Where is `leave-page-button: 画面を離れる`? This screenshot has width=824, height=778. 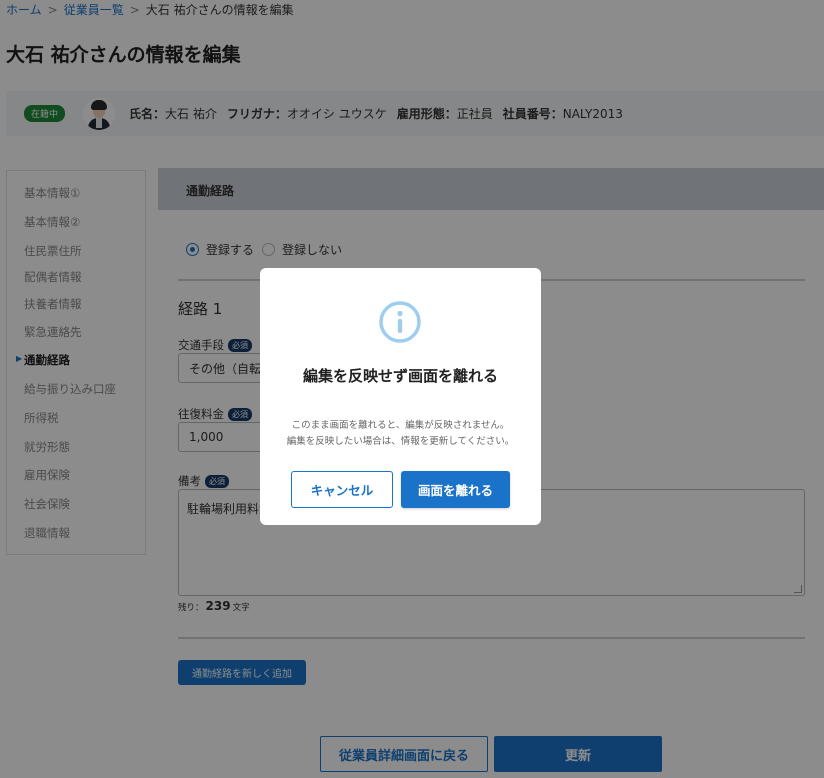 leave-page-button: 画面を離れる is located at coordinates (455, 489).